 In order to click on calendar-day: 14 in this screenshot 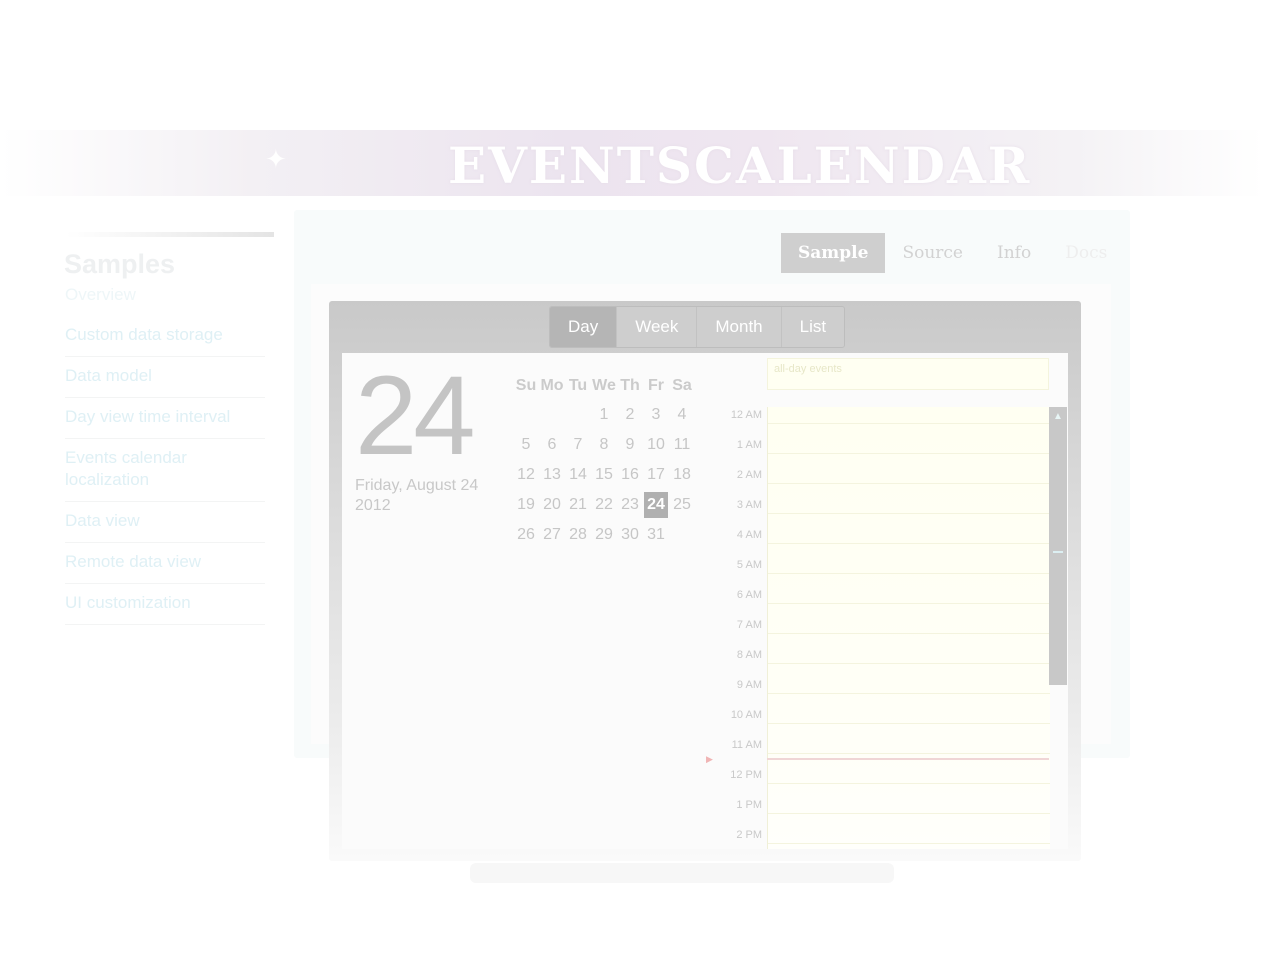, I will do `click(578, 475)`.